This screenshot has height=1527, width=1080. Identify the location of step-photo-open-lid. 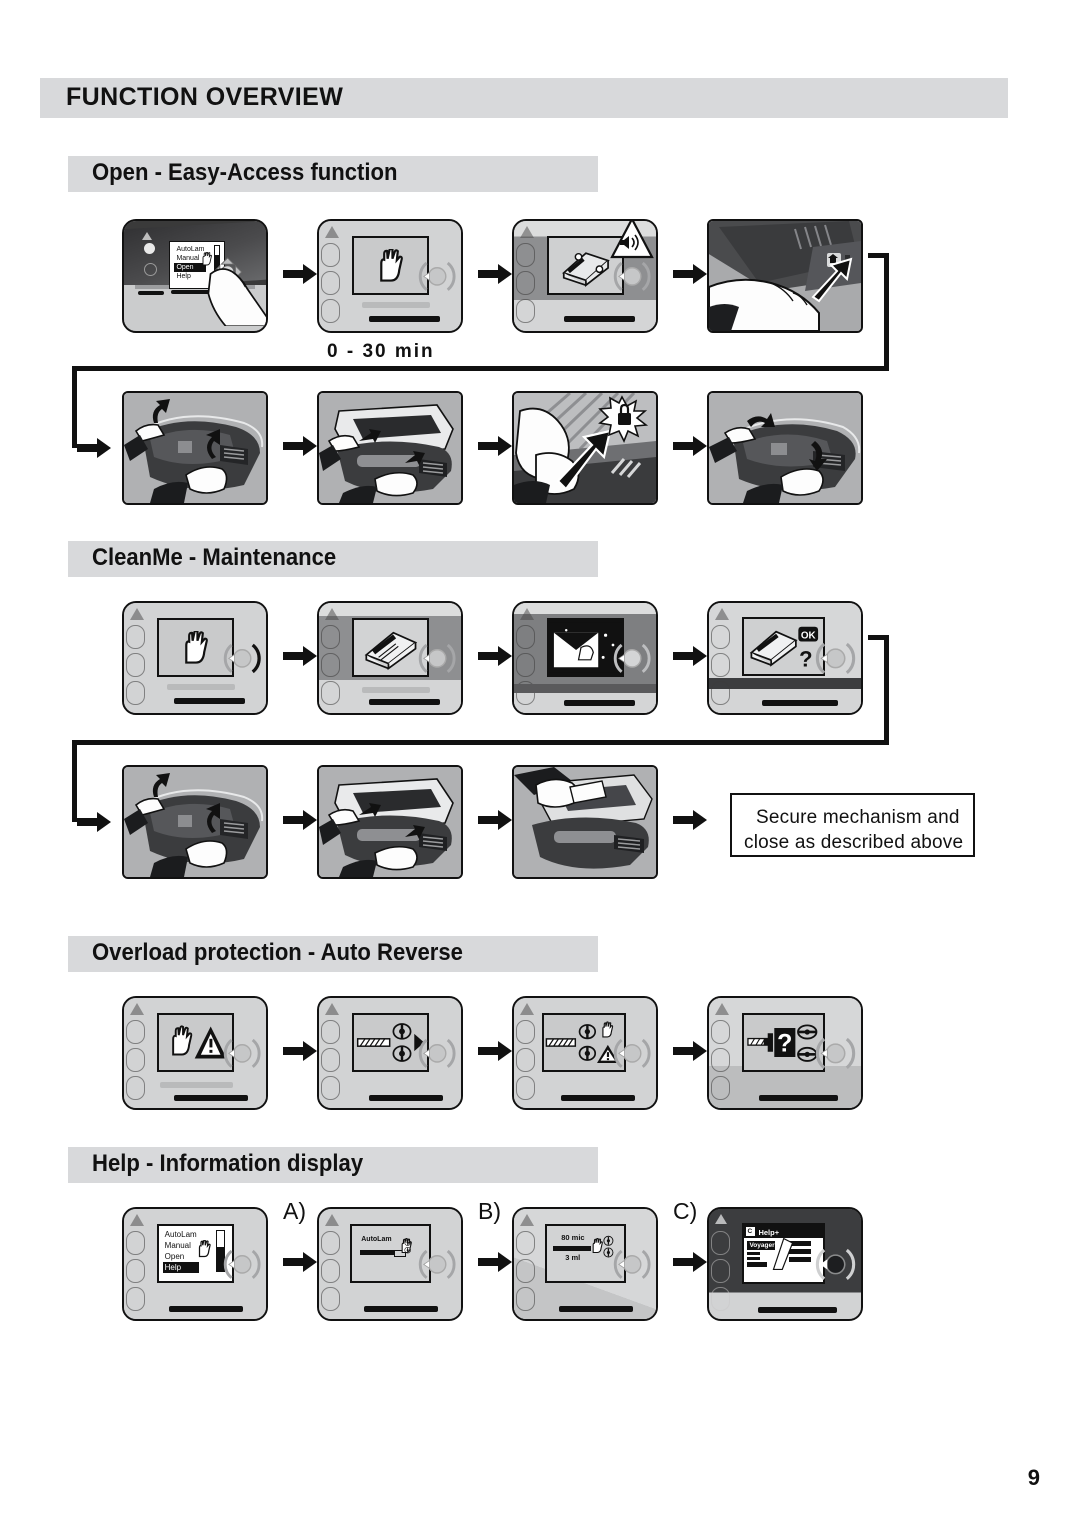
(195, 822).